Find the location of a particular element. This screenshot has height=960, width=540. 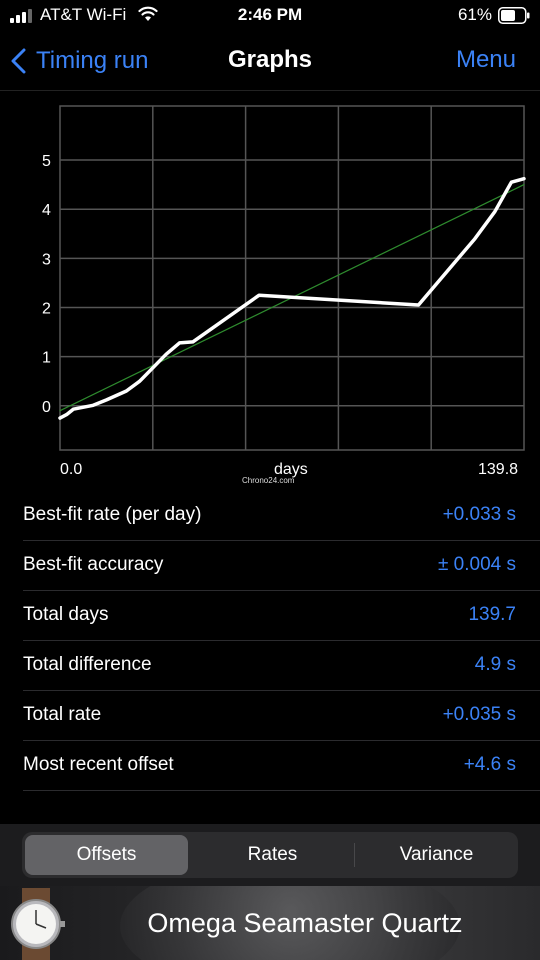

battery-icon is located at coordinates (514, 15).